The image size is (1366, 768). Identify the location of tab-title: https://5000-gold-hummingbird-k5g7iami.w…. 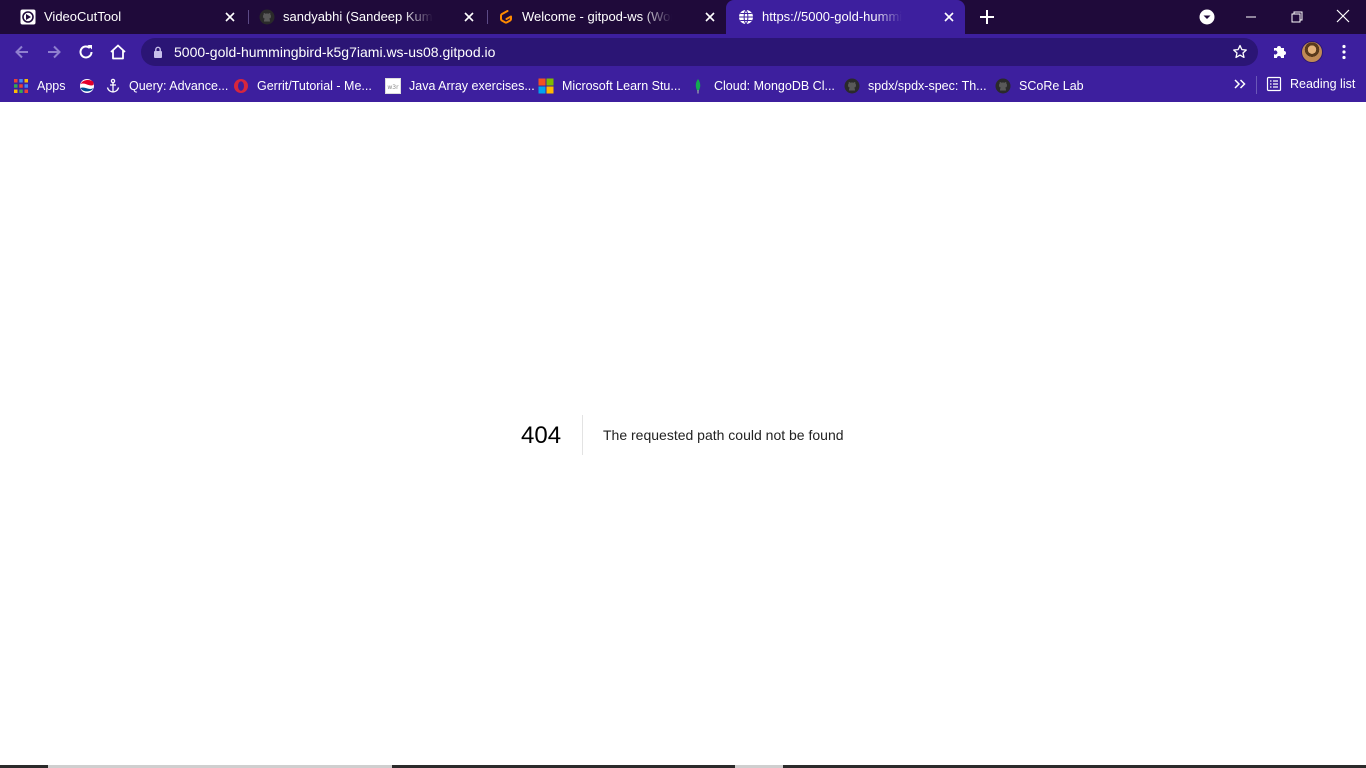
(832, 16).